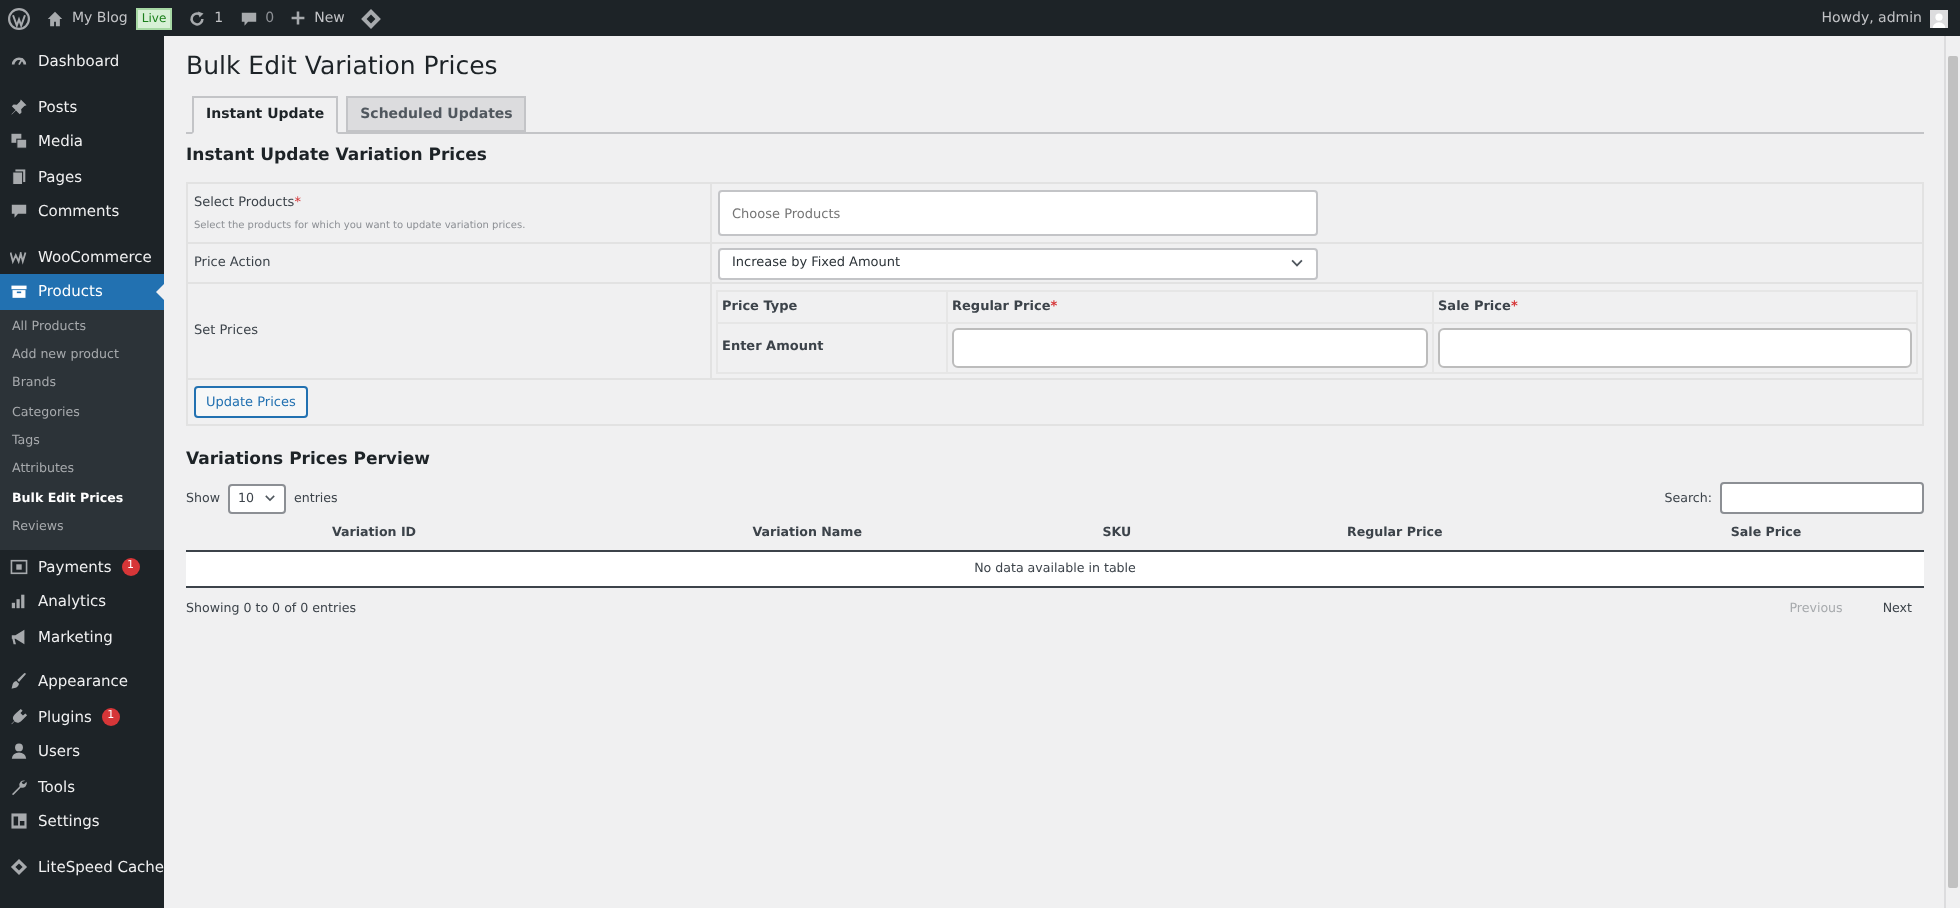 The width and height of the screenshot is (1960, 908). What do you see at coordinates (19, 786) in the screenshot?
I see `wrench-icon` at bounding box center [19, 786].